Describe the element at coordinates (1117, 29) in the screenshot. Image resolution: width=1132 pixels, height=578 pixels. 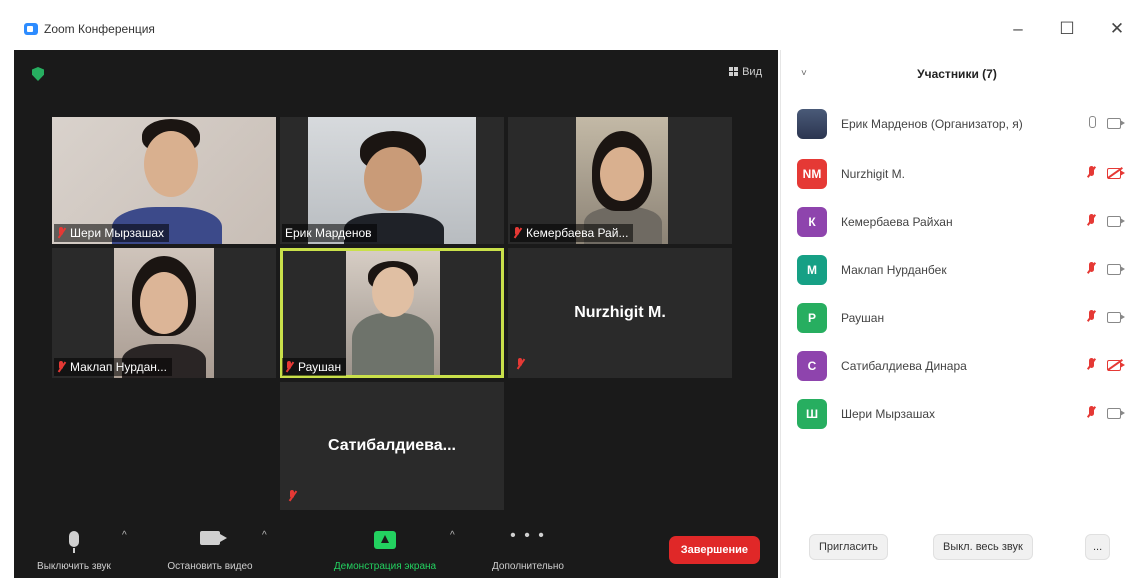
I see `close-button: ✕` at that location.